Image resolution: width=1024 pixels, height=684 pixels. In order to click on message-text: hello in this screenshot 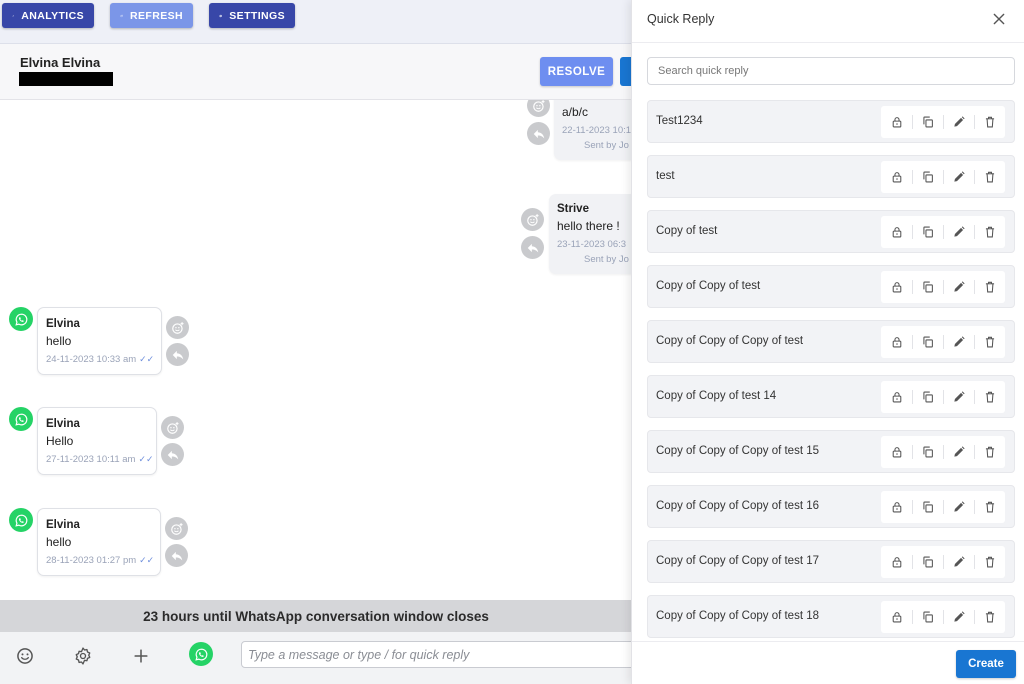, I will do `click(59, 542)`.